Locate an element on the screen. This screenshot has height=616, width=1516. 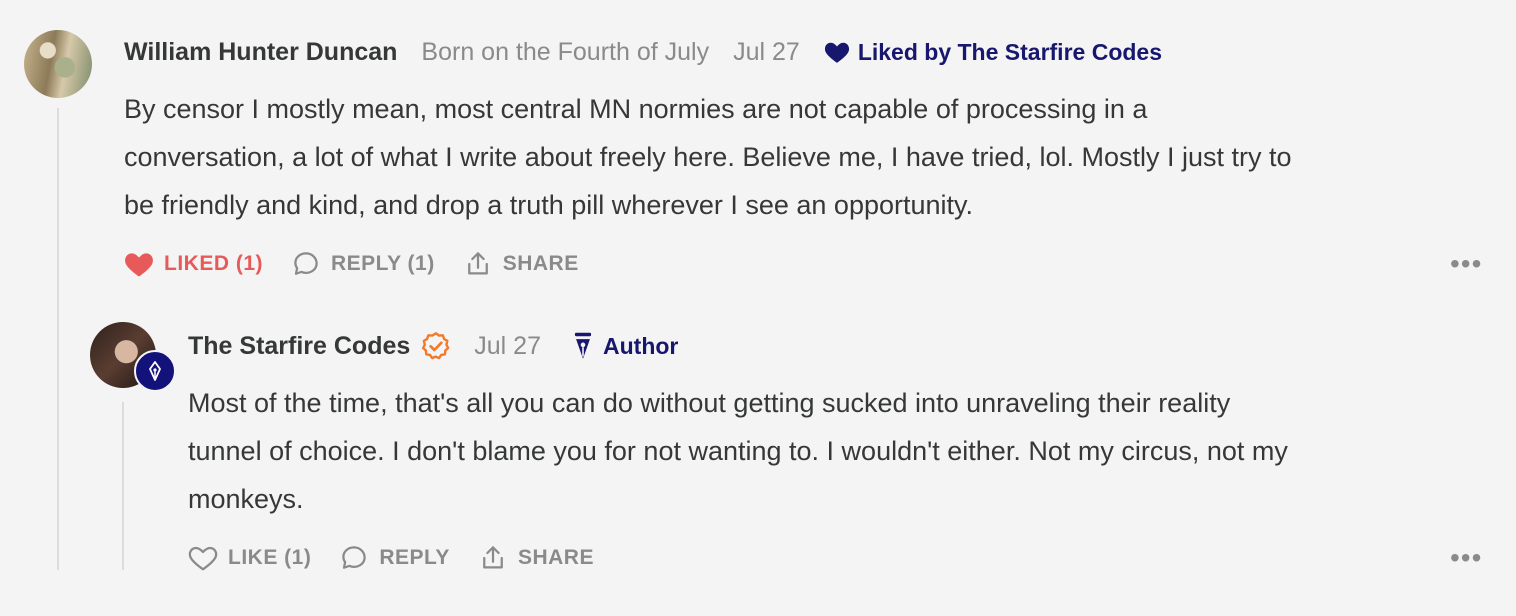
reply-button: REPLY (1) is located at coordinates (363, 264).